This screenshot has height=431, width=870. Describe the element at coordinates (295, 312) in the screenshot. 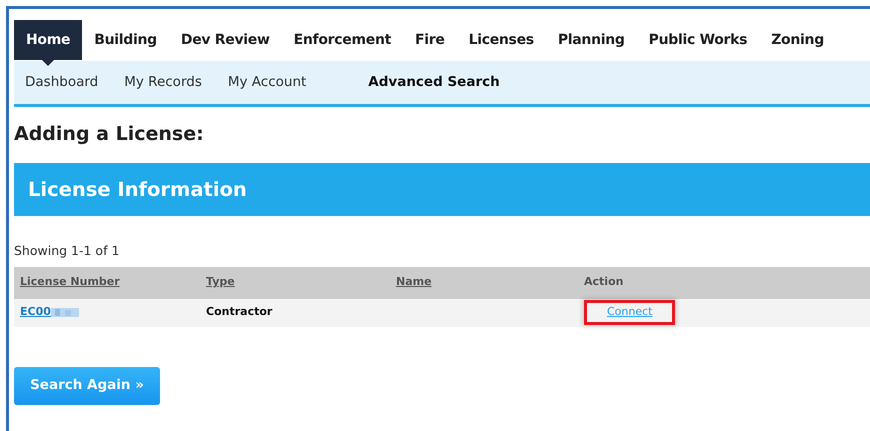

I see `table-cell: Contractor` at that location.